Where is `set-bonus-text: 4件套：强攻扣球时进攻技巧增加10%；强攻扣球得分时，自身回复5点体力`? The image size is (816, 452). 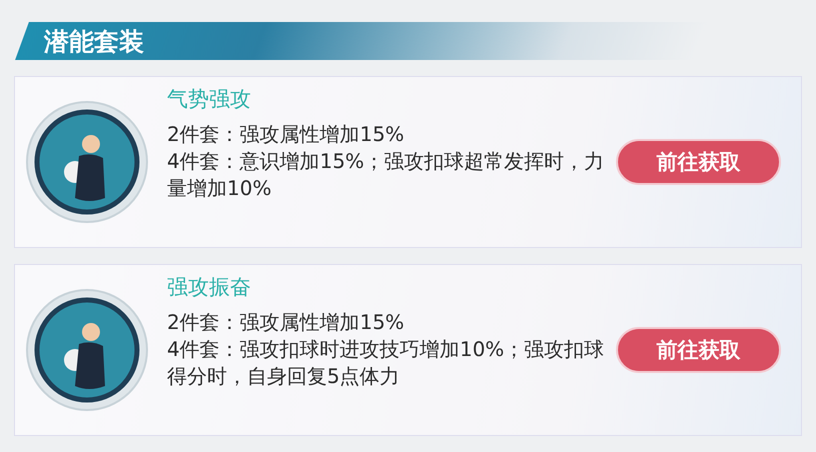
set-bonus-text: 4件套：强攻扣球时进攻技巧增加10%；强攻扣球得分时，自身回复5点体力 is located at coordinates (386, 363).